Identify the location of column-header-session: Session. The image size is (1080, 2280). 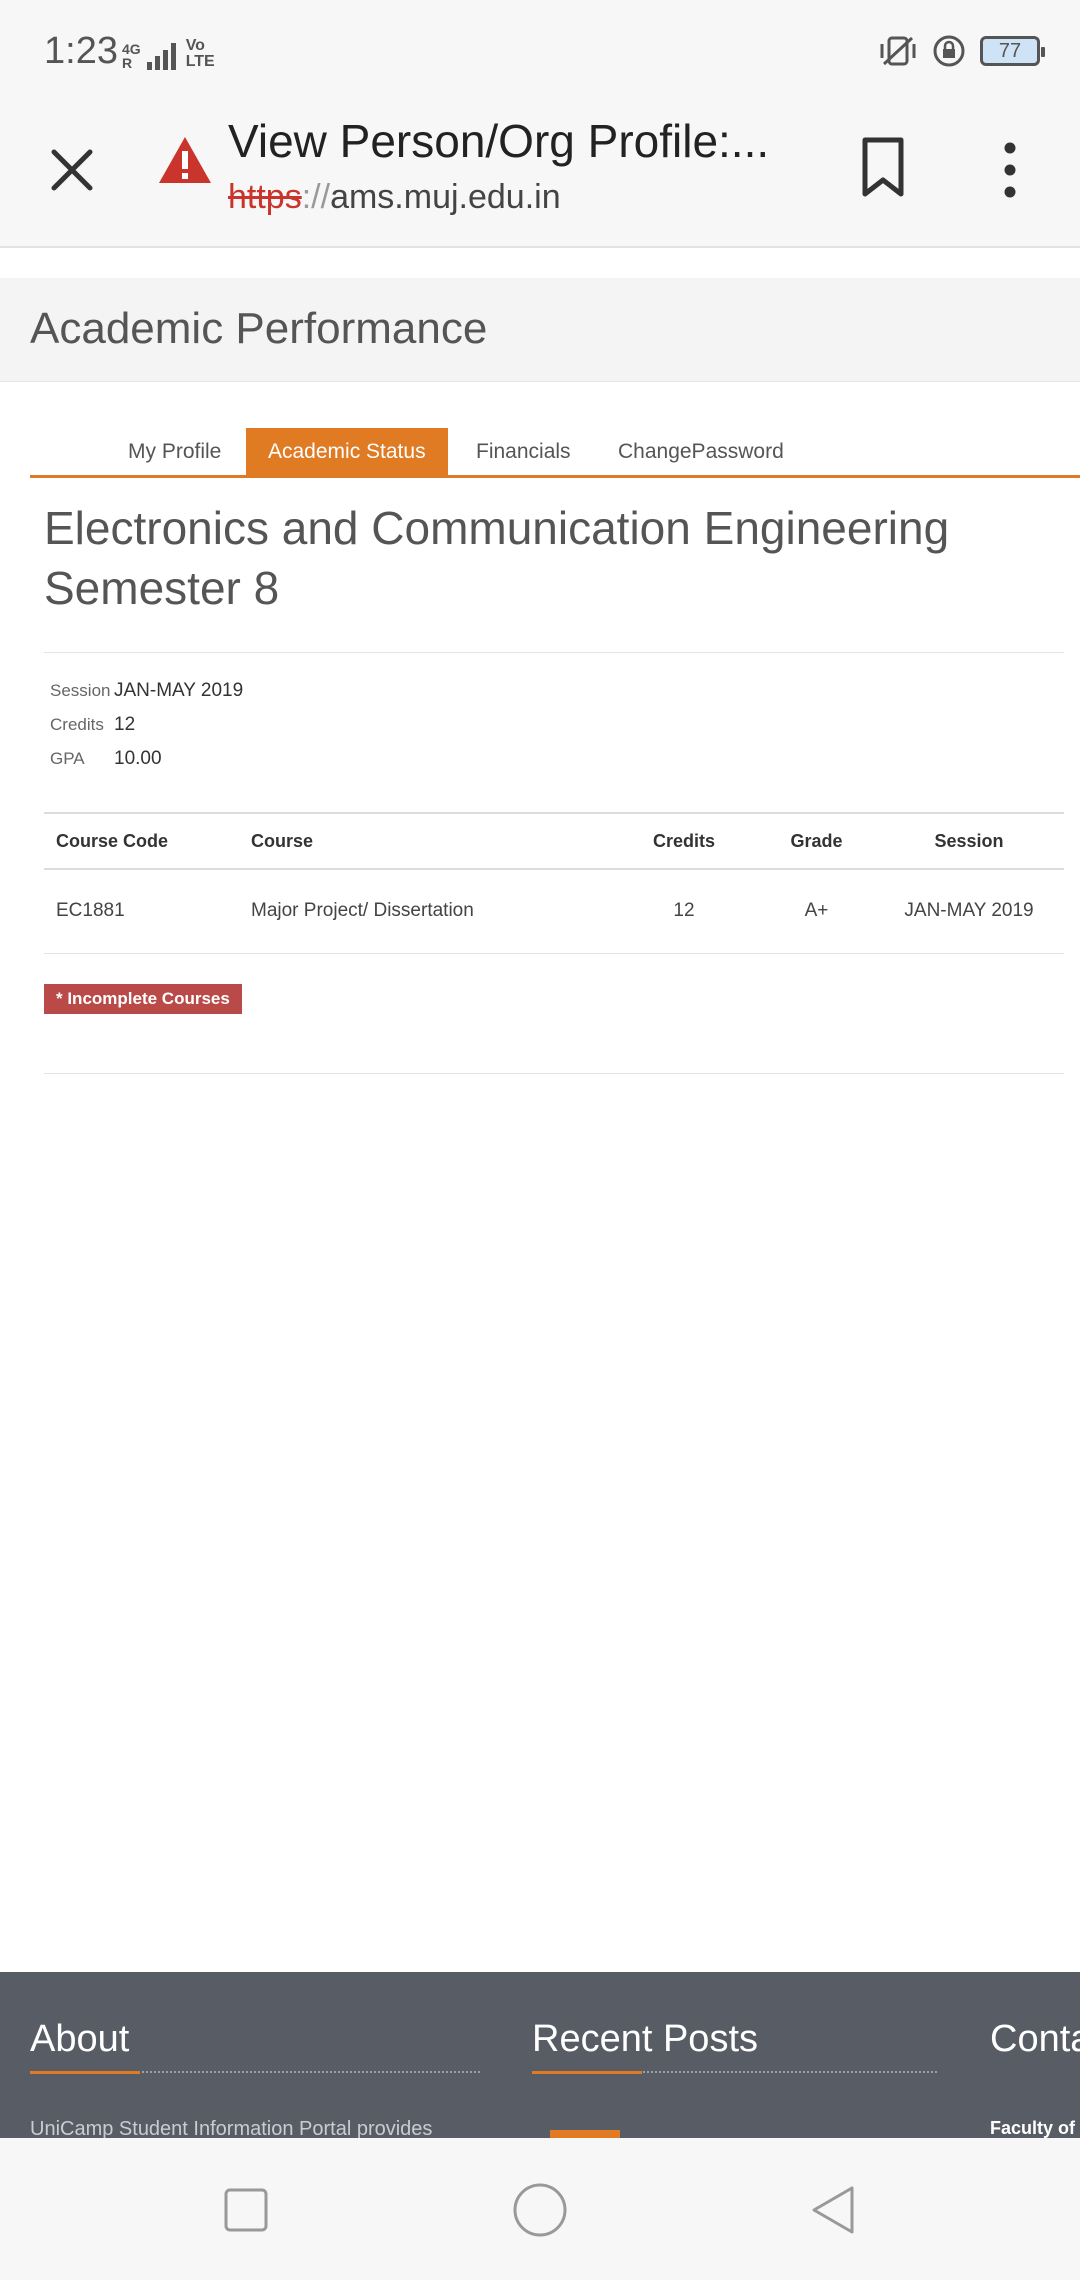
(969, 841).